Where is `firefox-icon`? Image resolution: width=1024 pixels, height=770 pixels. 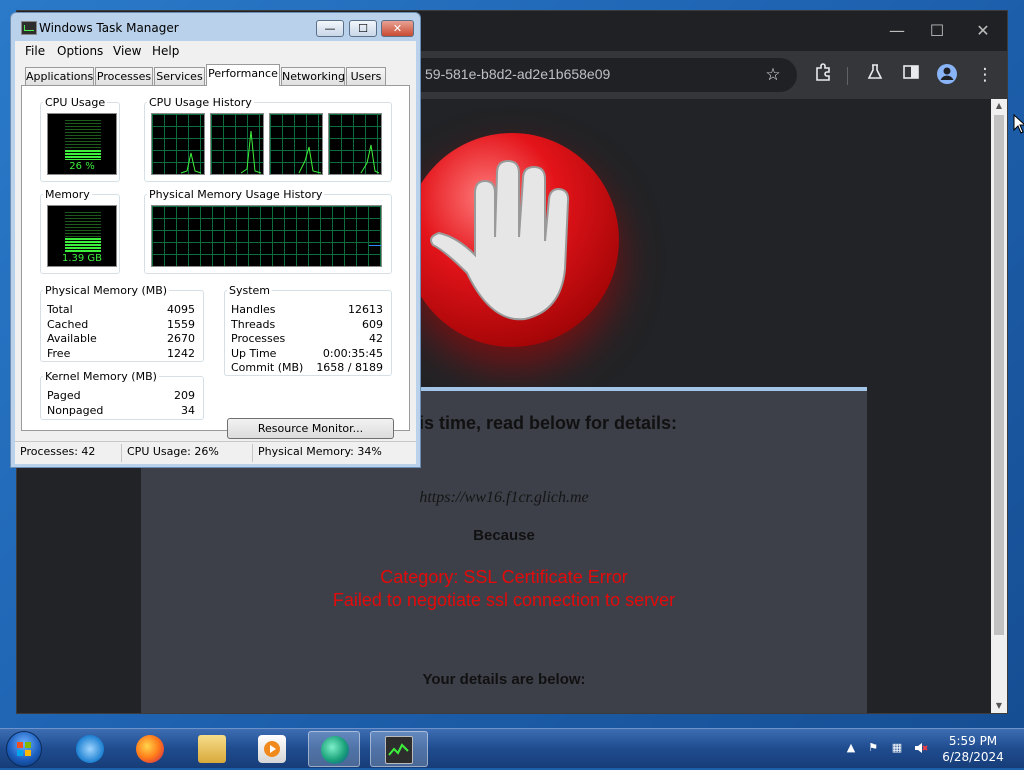 firefox-icon is located at coordinates (150, 749).